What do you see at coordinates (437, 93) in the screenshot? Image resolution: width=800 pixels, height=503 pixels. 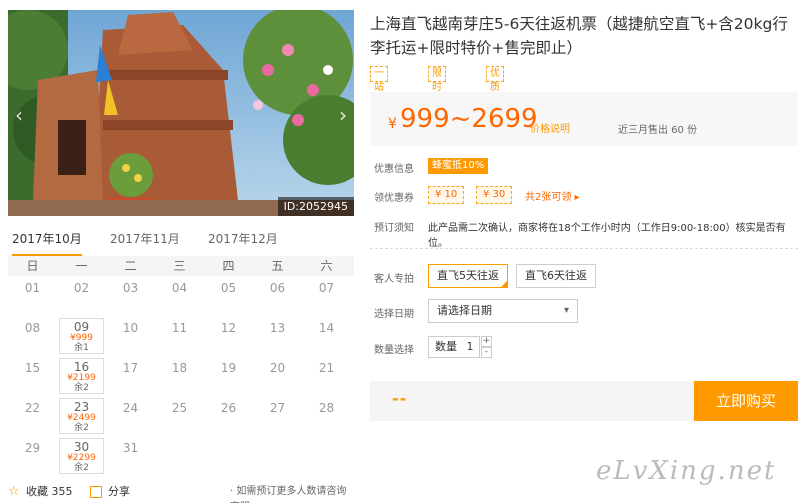 I see `tag-limited-offer: 限时特价` at bounding box center [437, 93].